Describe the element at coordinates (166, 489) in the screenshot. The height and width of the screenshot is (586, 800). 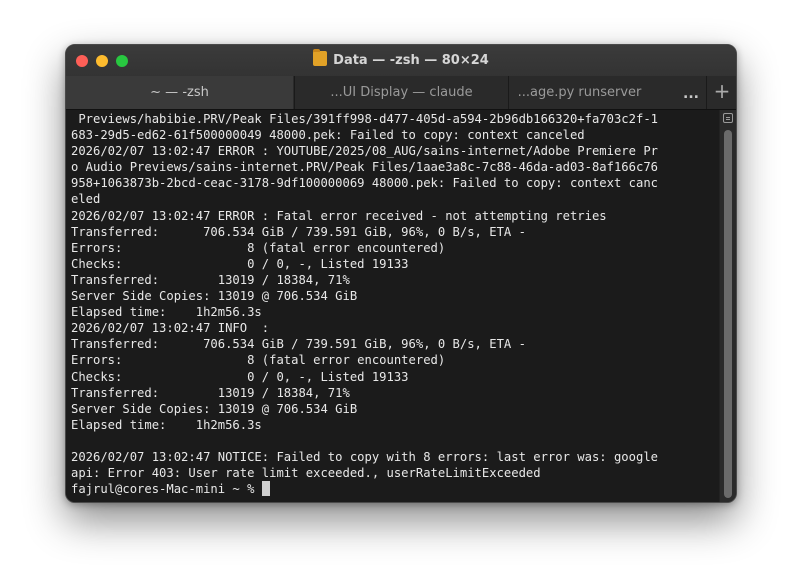
I see `shell-prompt: fajrul@cores-Mac-mini ~ %` at that location.